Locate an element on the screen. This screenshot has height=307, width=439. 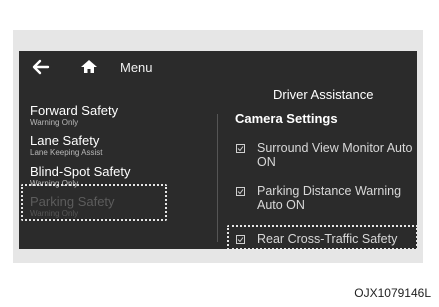
option-label: Surround View Monitor Auto ON is located at coordinates (335, 155).